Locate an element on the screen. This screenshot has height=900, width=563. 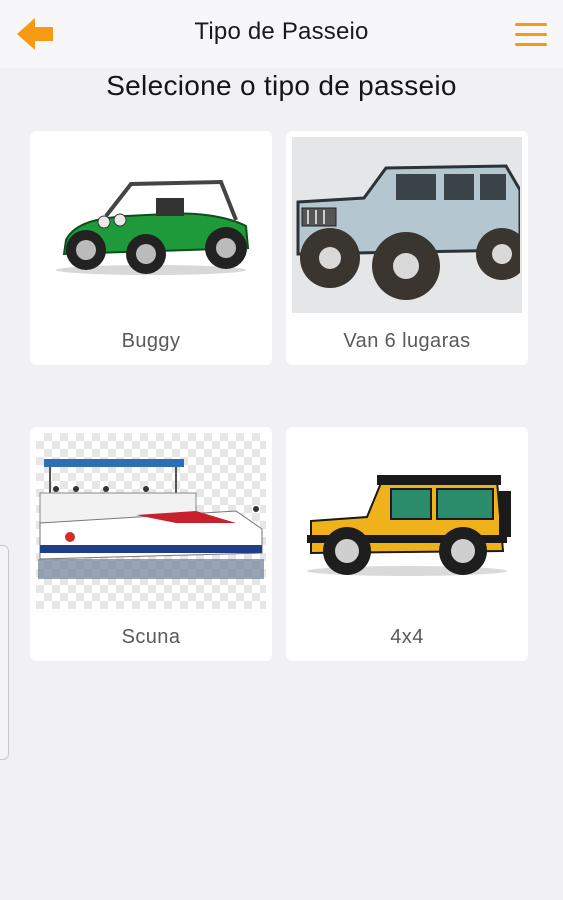
hamburger-menu-button is located at coordinates (531, 34).